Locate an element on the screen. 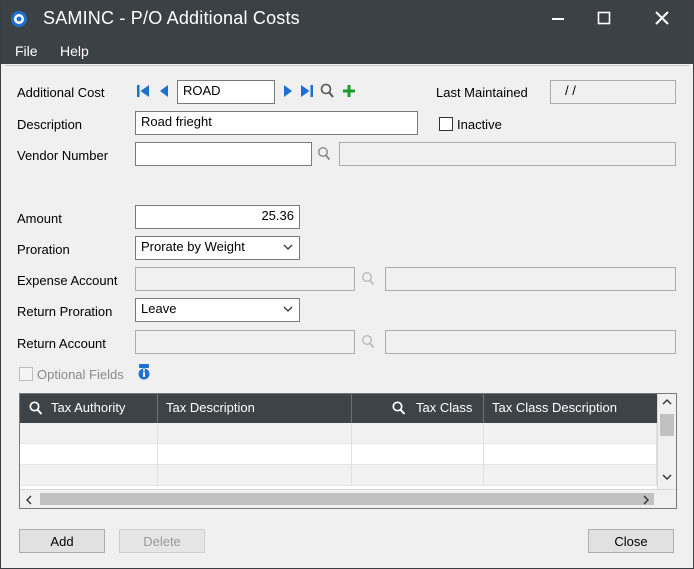  close-icon is located at coordinates (662, 18).